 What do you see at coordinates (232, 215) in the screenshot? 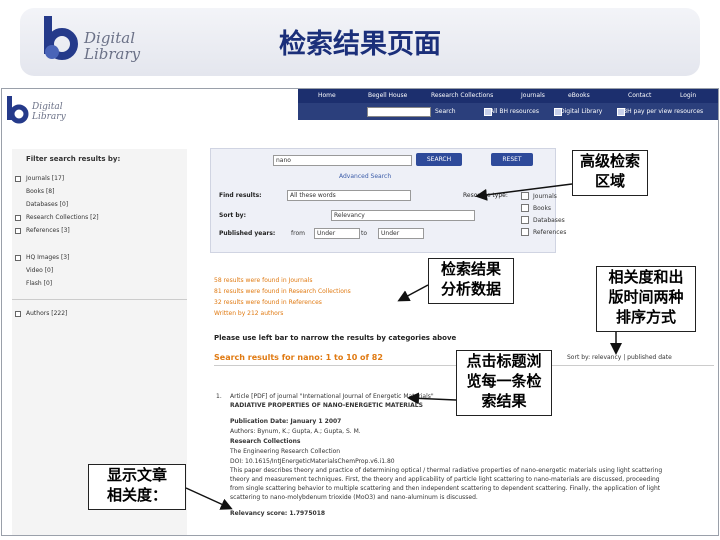
I see `sort-label: Sort by:` at bounding box center [232, 215].